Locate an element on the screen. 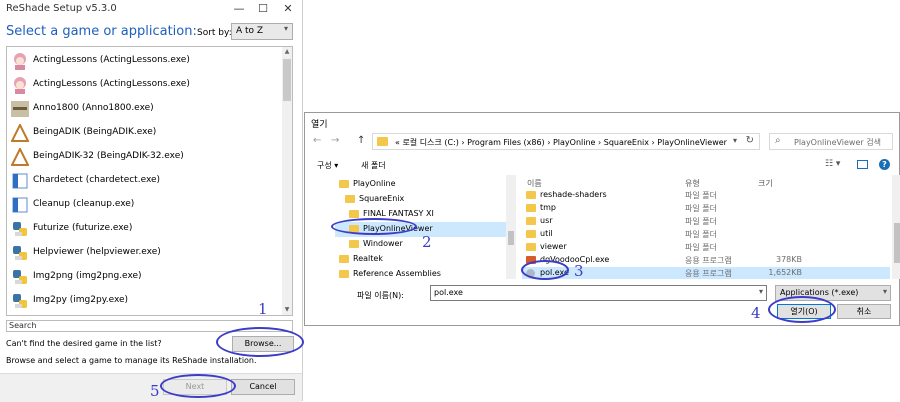 The height and width of the screenshot is (402, 900). list-item: Chardetect (chardetect.exe) is located at coordinates (145, 181).